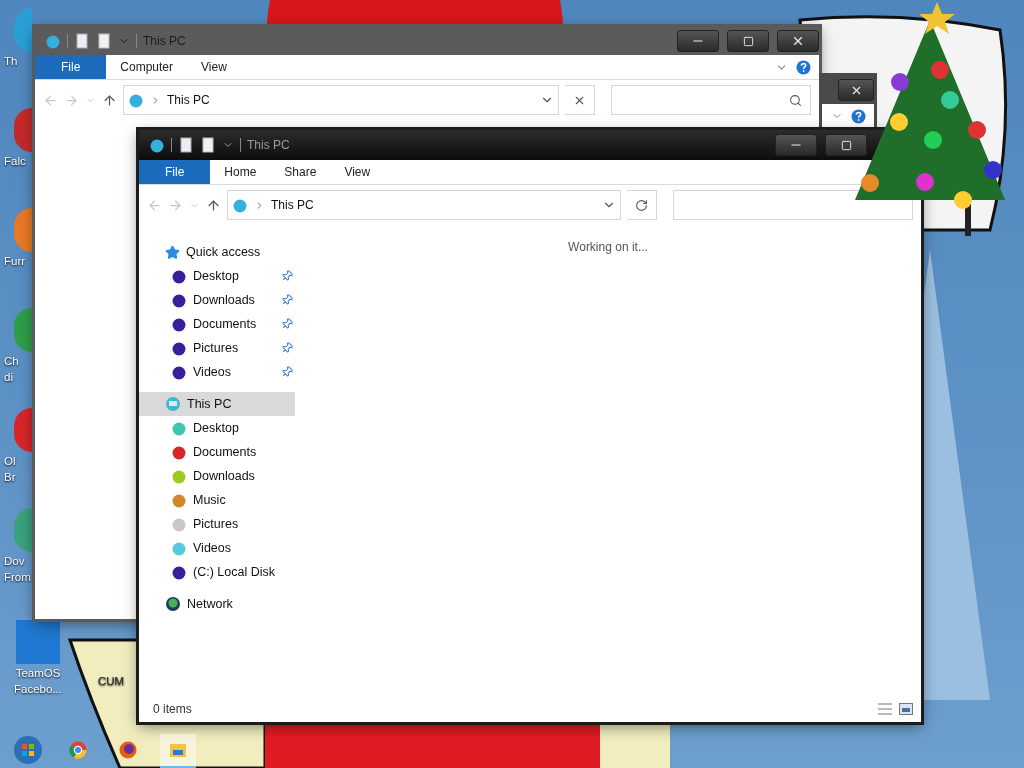 This screenshot has height=768, width=1024. What do you see at coordinates (186, 145) in the screenshot?
I see `properties-icon` at bounding box center [186, 145].